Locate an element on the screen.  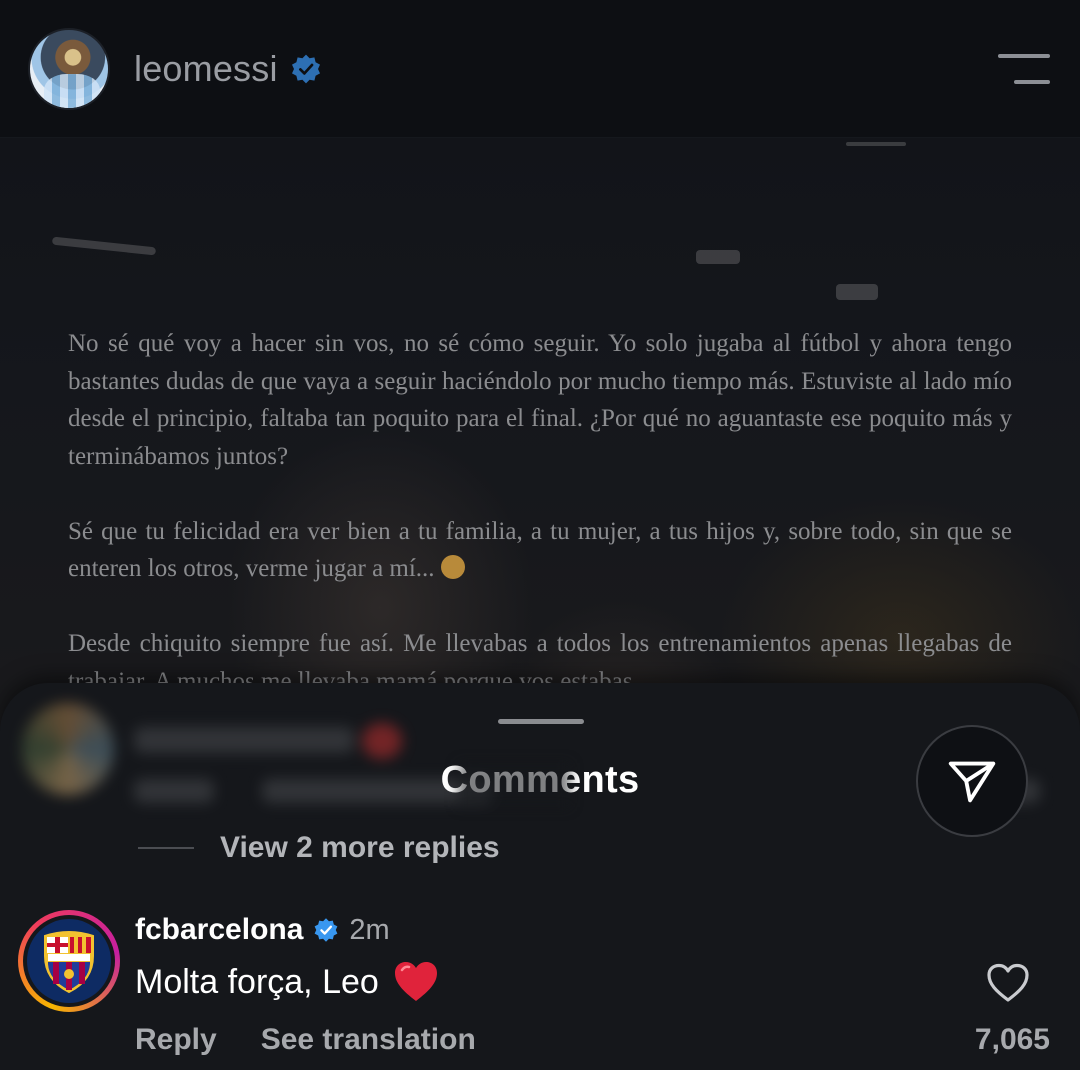
menu-icon is located at coordinates (1023, 70).